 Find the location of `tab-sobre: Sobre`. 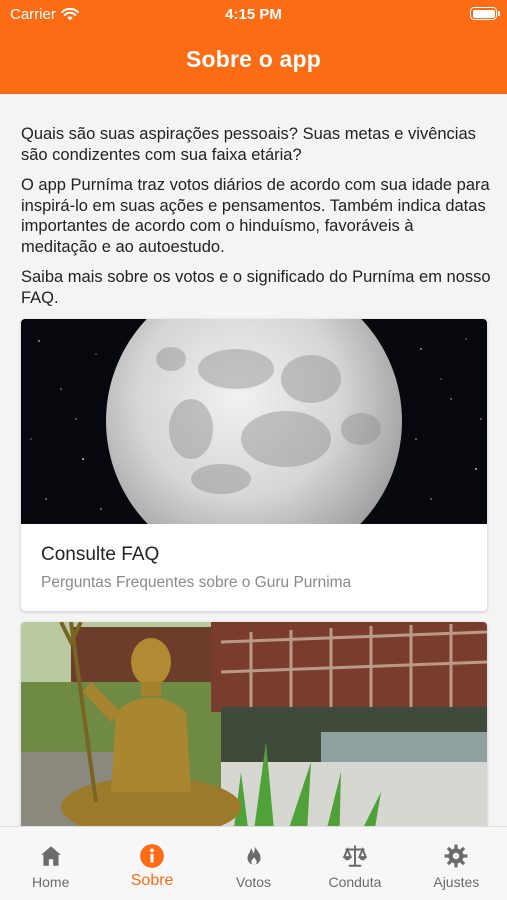

tab-sobre: Sobre is located at coordinates (151, 863).